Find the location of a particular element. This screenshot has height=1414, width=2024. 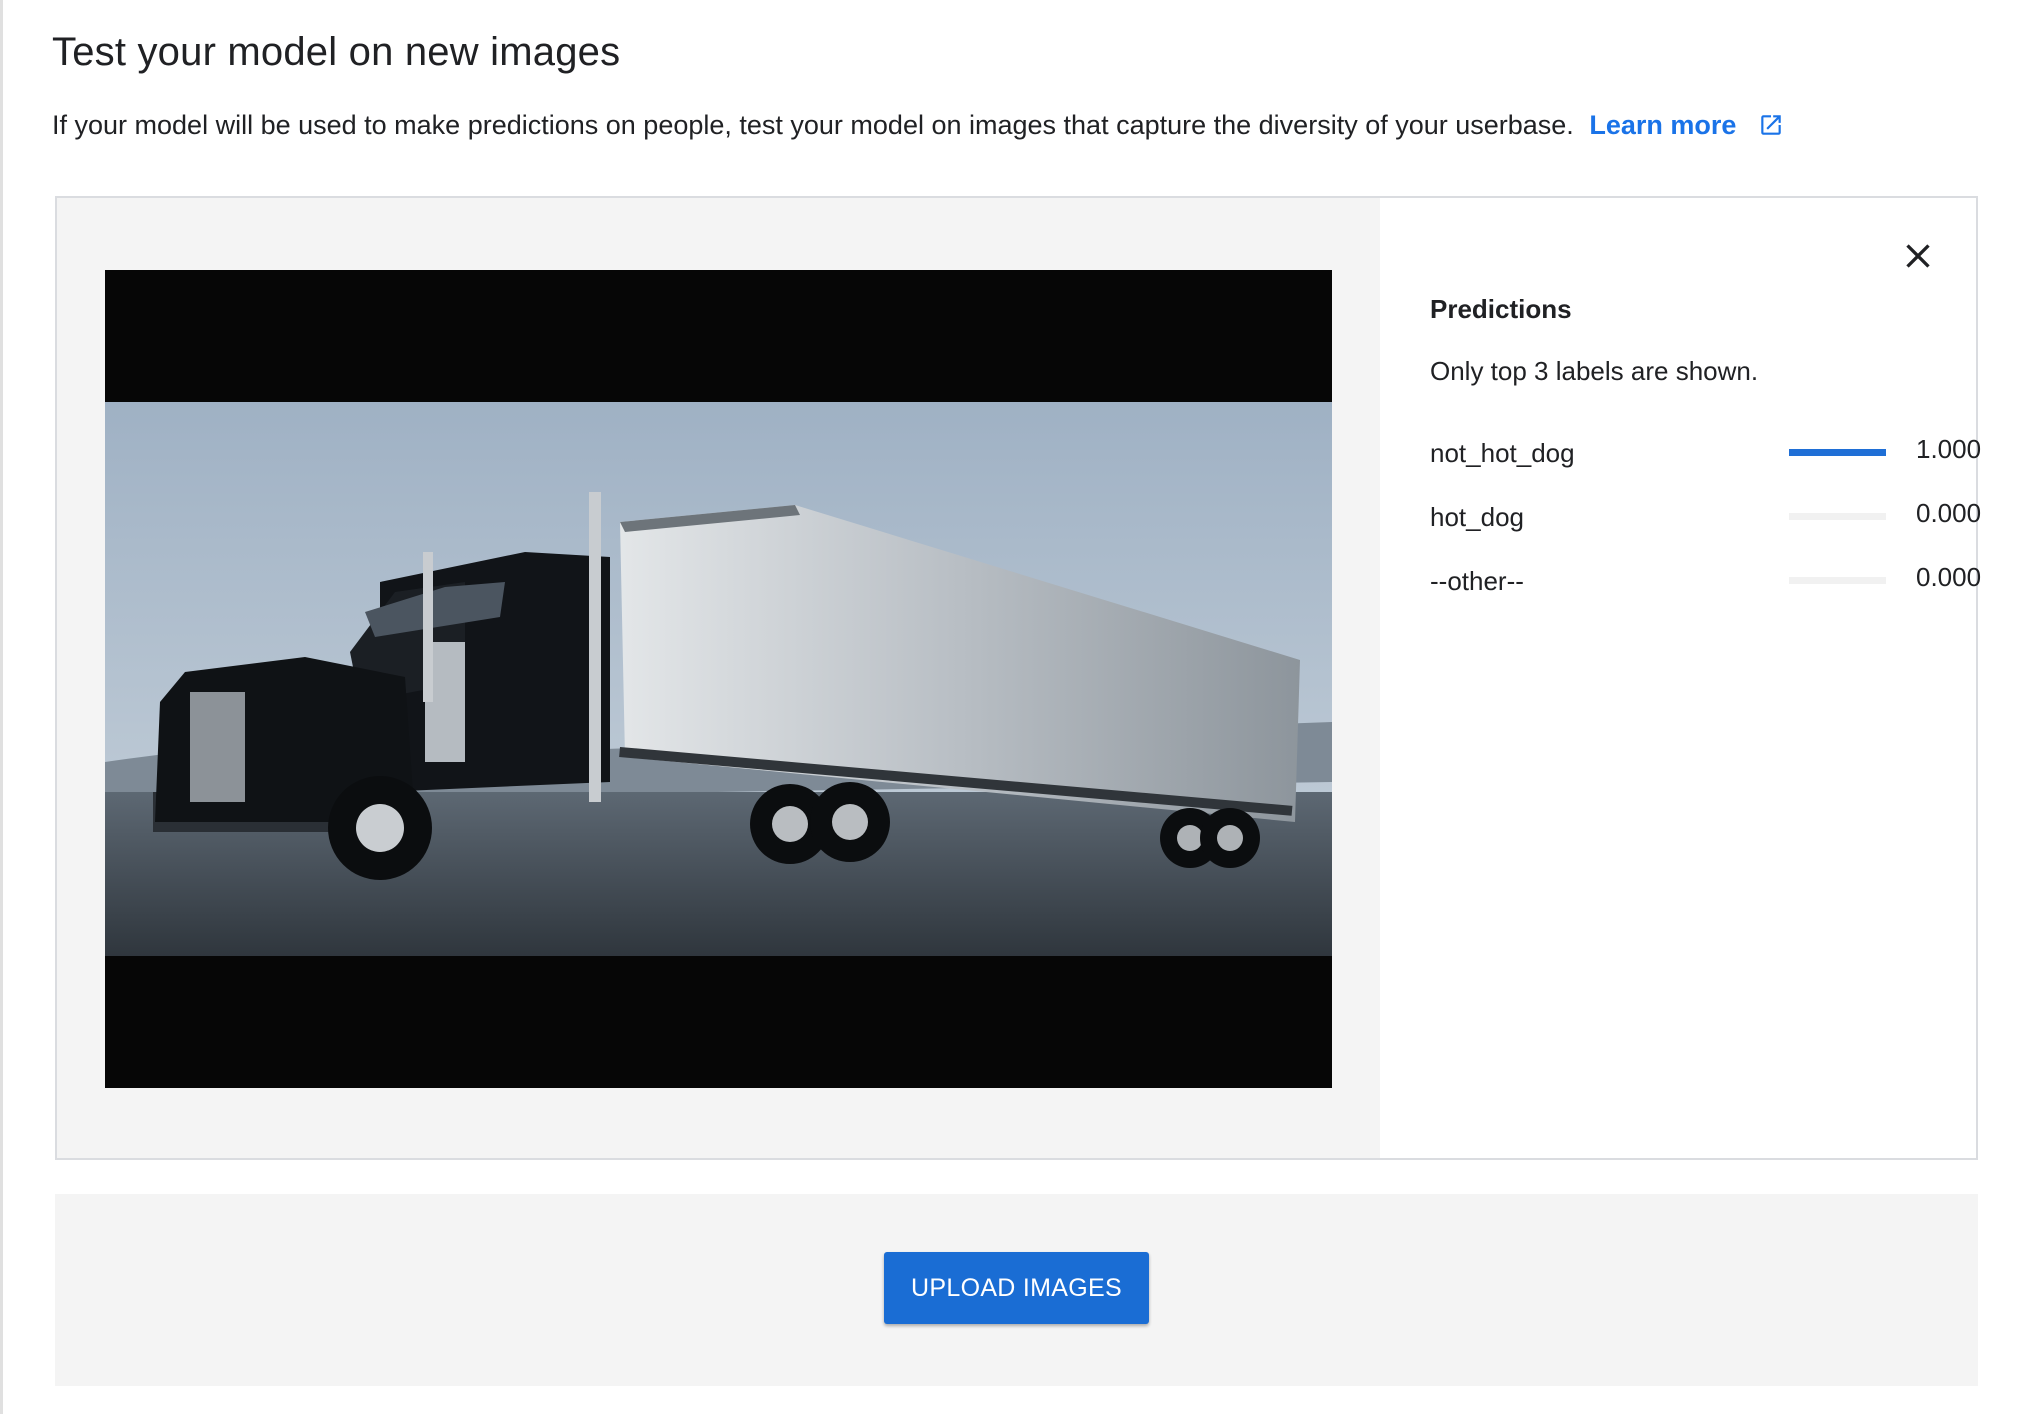

prediction-score: 1.000 is located at coordinates (1949, 449).